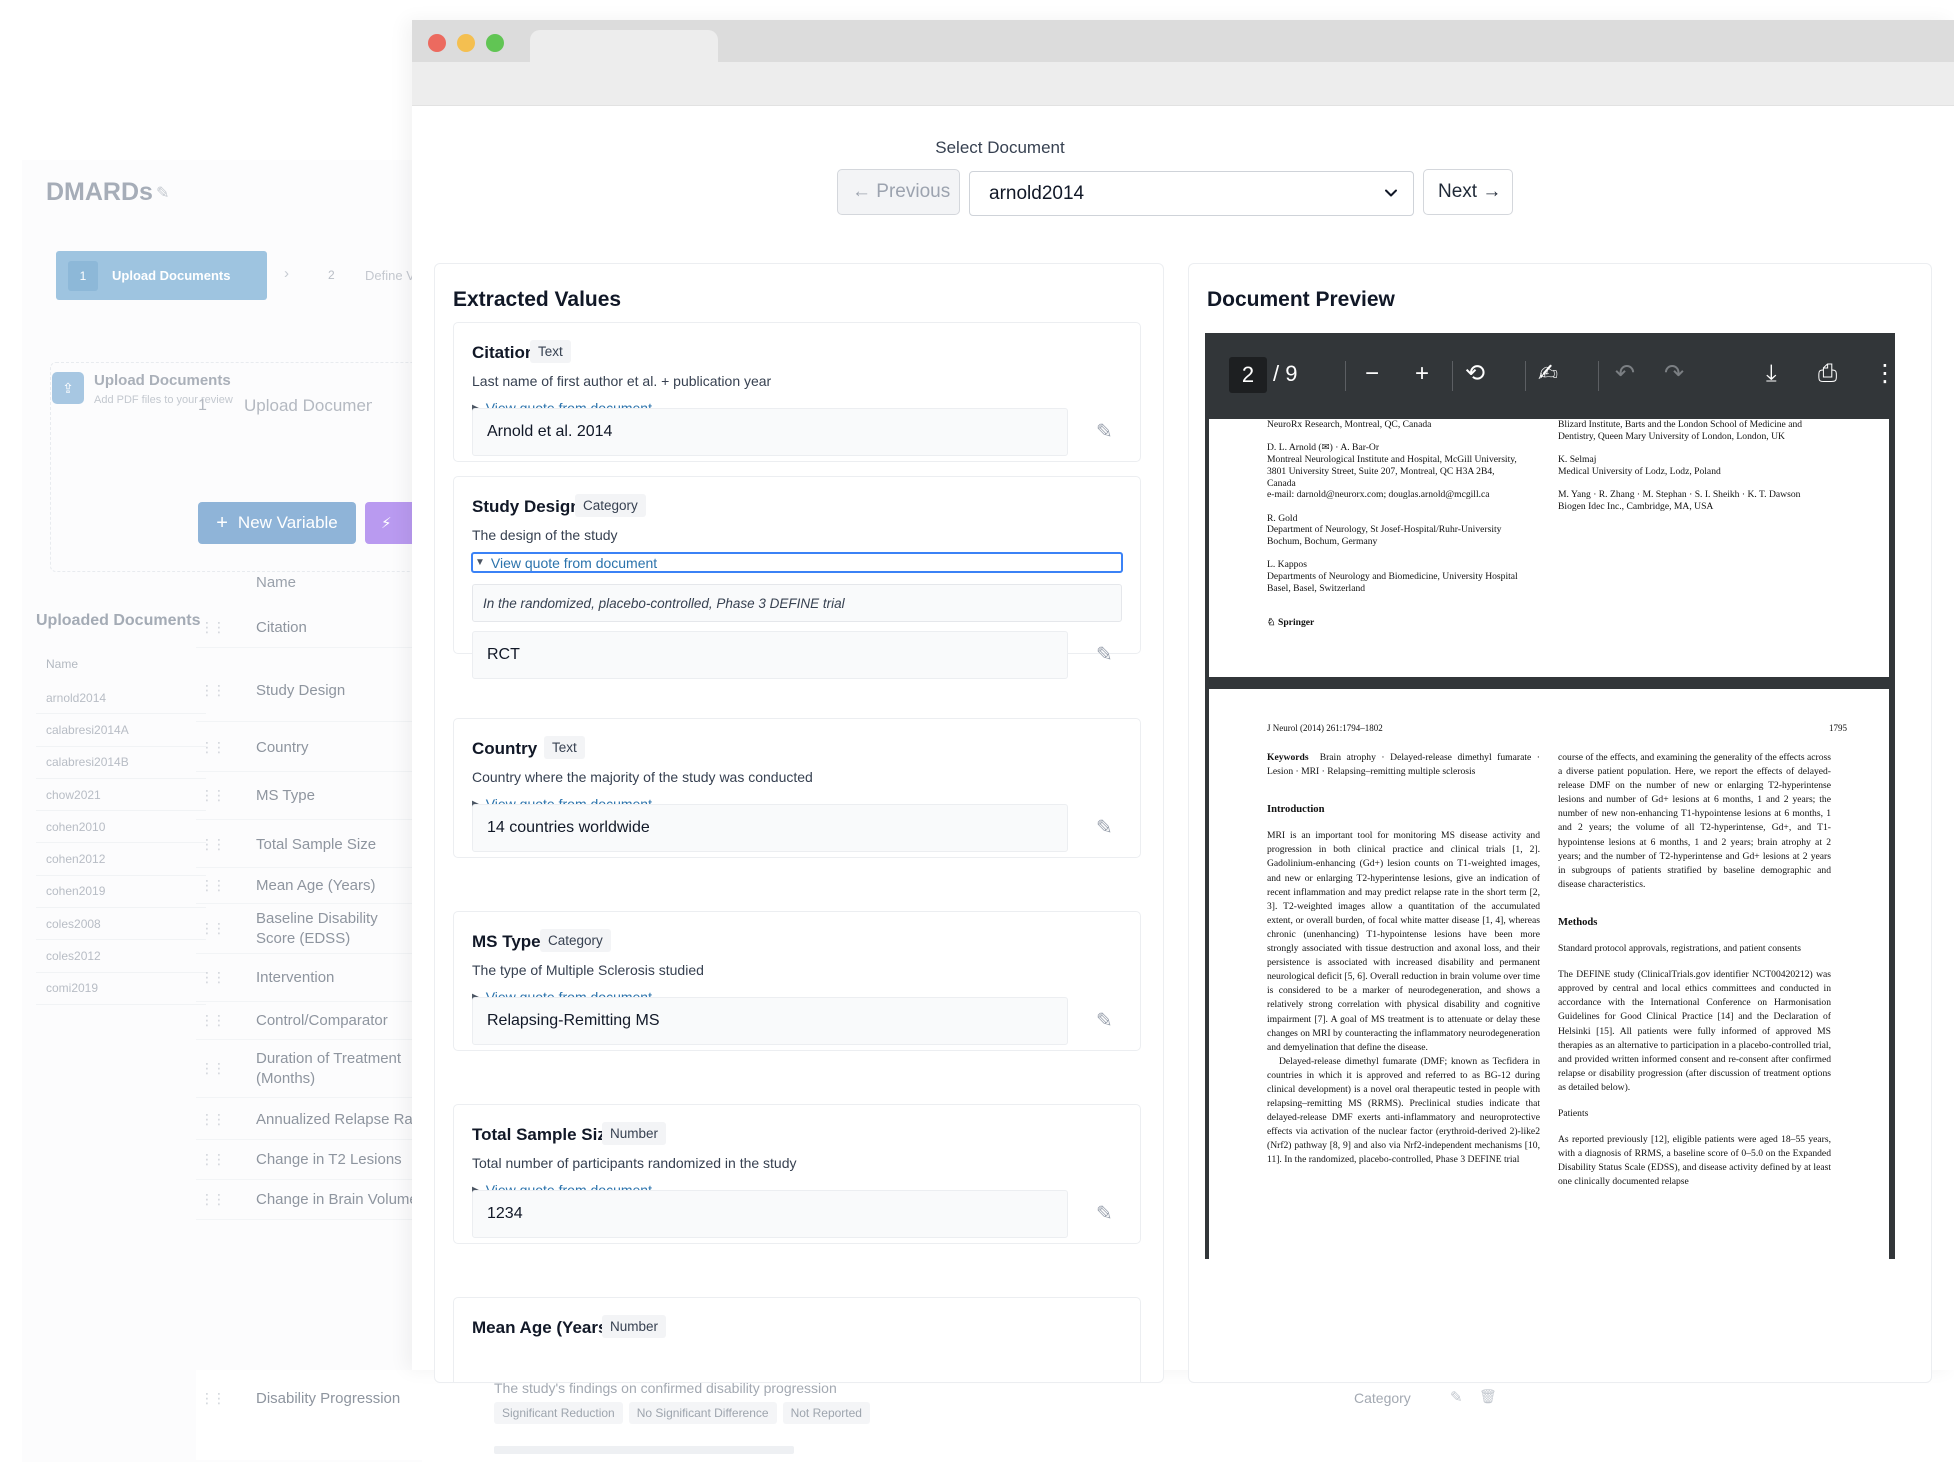 The width and height of the screenshot is (1954, 1462). Describe the element at coordinates (1191, 193) in the screenshot. I see `document-select: arnold2014` at that location.